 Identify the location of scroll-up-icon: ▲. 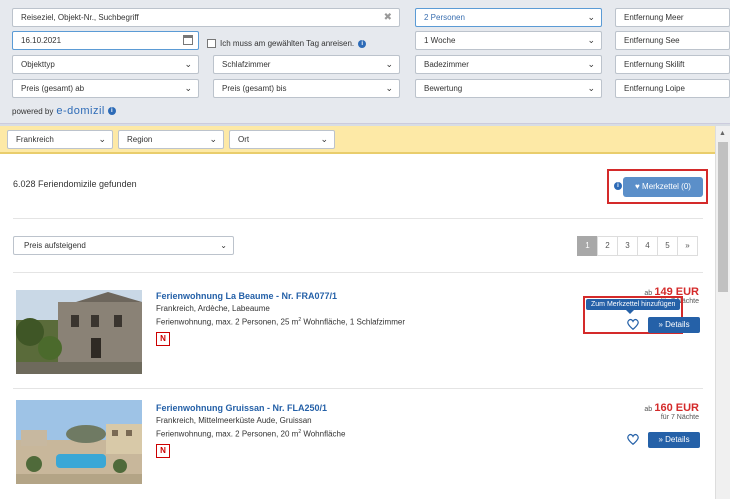
(722, 133).